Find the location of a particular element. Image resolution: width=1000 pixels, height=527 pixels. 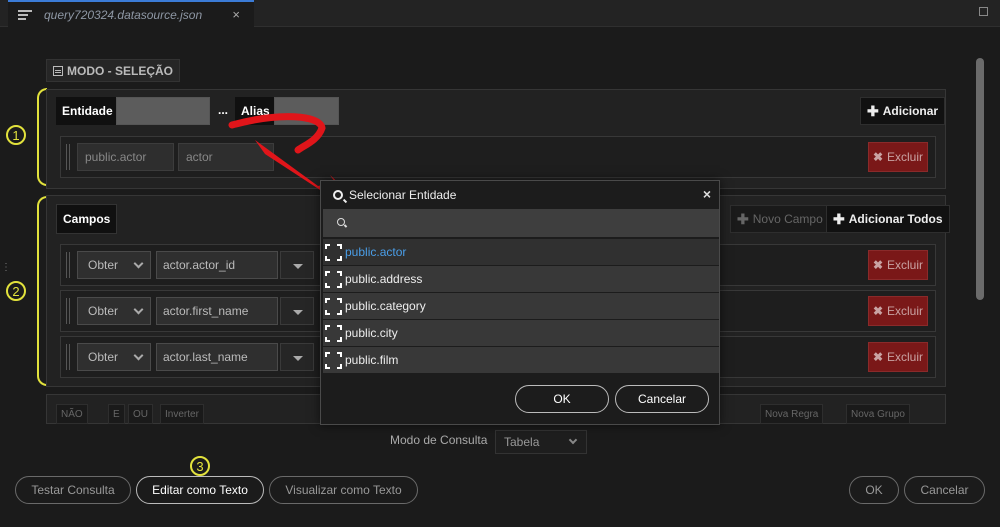

mode-label: MODO - SELEÇÃO is located at coordinates (113, 70).